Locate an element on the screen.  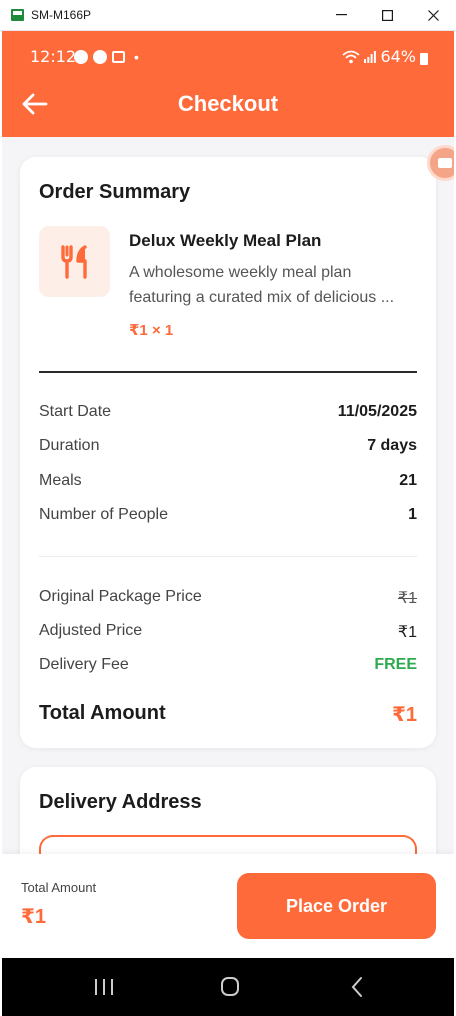
detail-value: 7 days is located at coordinates (392, 445).